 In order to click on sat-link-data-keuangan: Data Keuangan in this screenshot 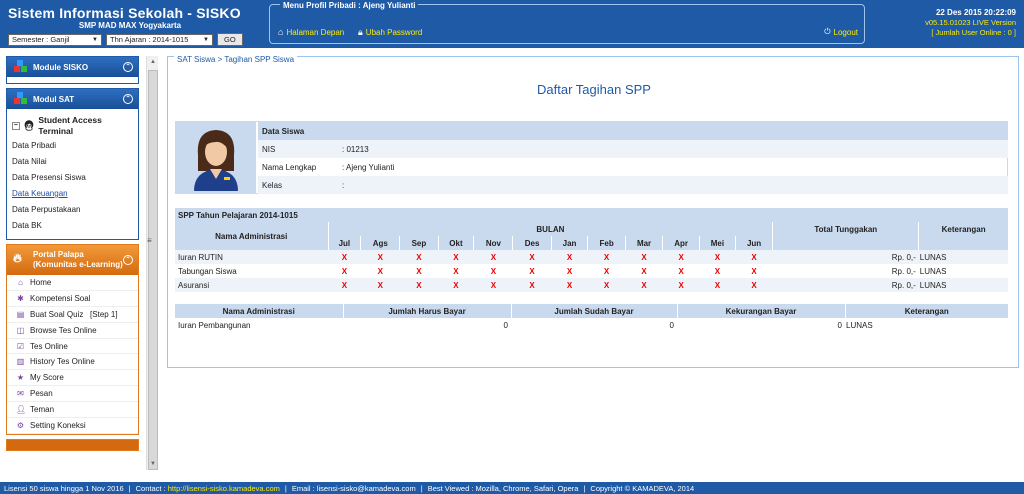, I will do `click(72, 193)`.